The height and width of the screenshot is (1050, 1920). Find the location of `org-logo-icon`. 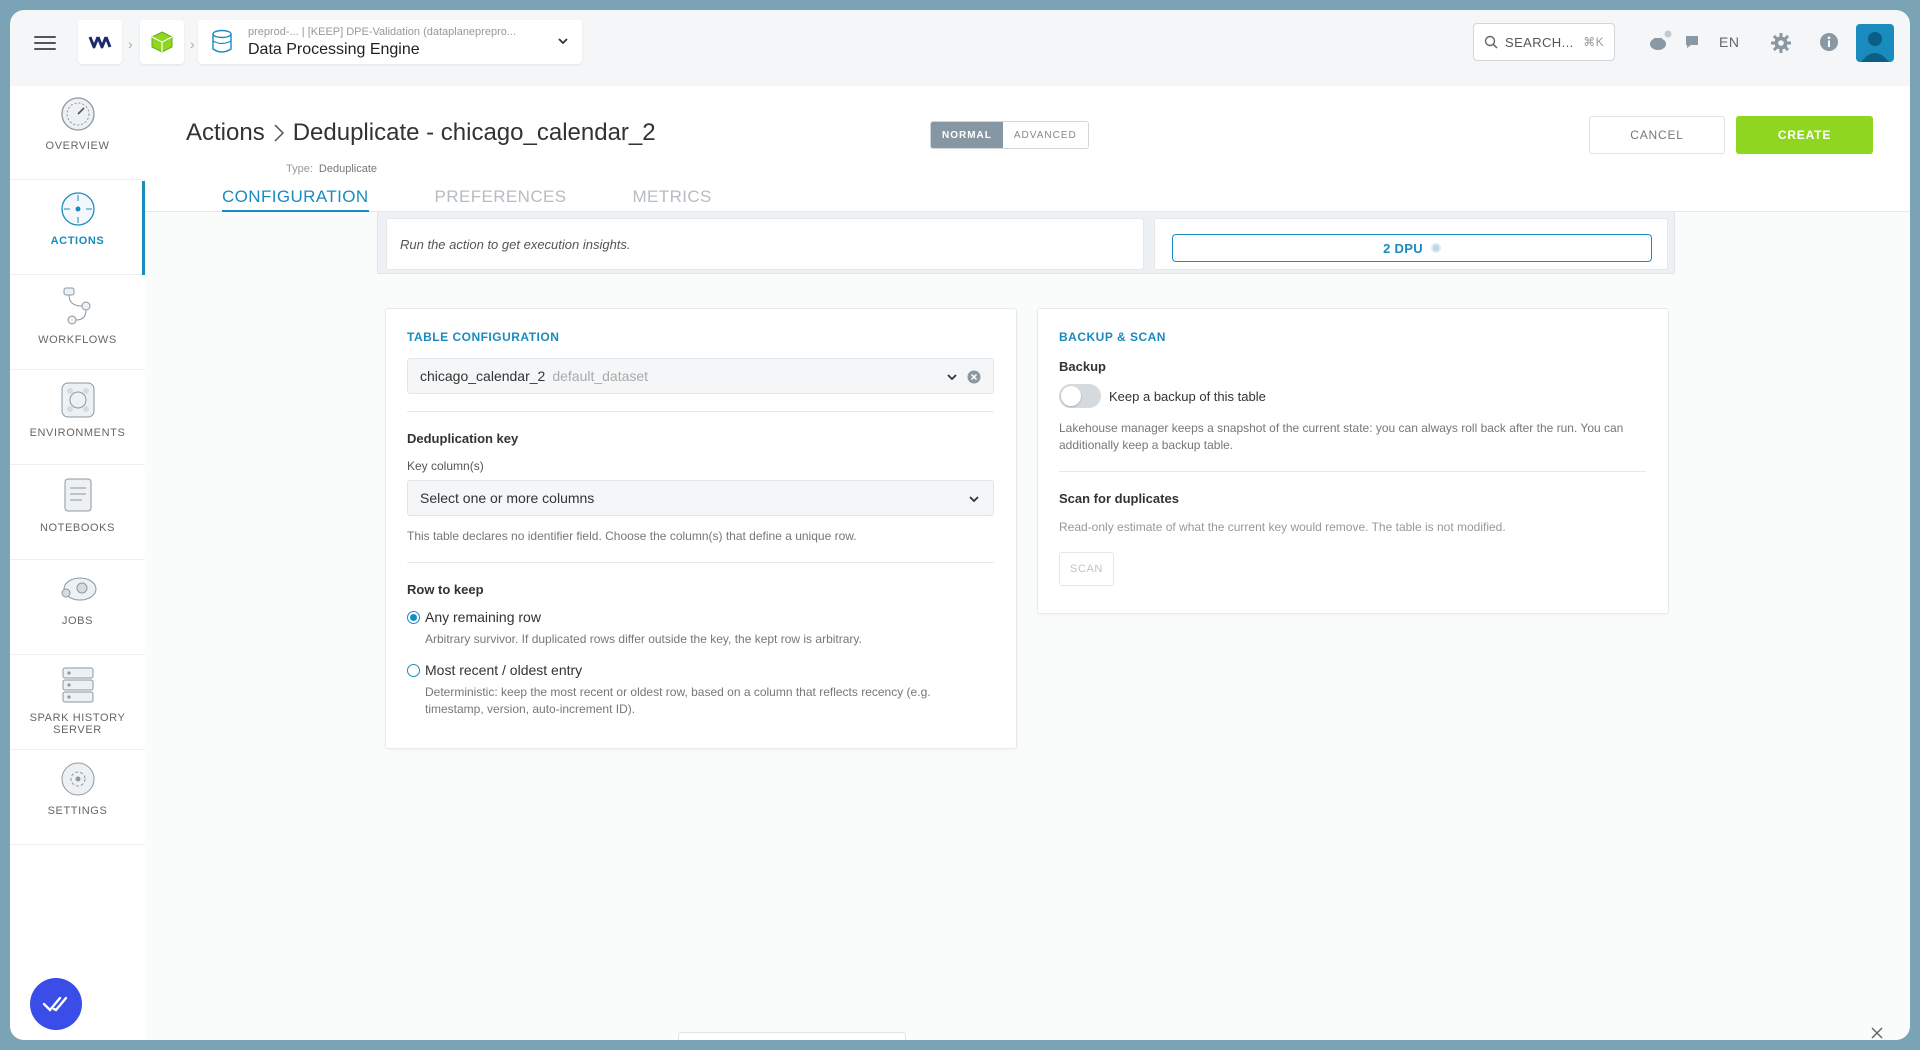

org-logo-icon is located at coordinates (100, 42).